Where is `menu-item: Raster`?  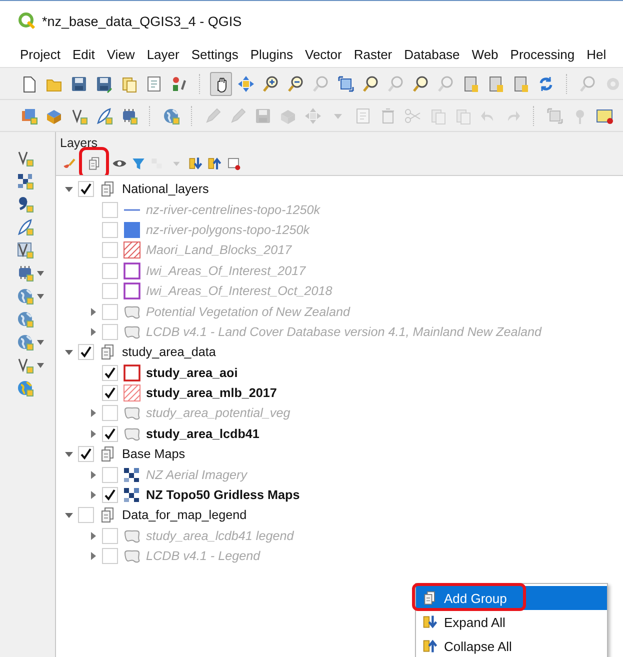 menu-item: Raster is located at coordinates (373, 54).